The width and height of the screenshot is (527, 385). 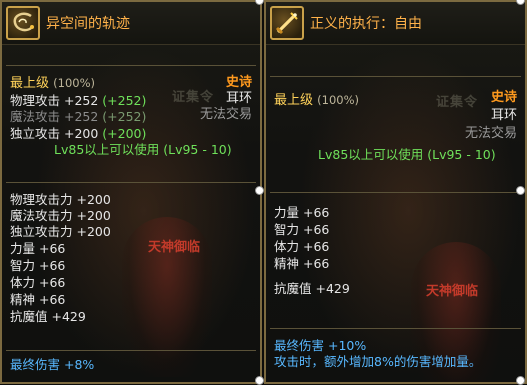 I want to click on item-name: 正义的执行：自由, so click(x=366, y=24).